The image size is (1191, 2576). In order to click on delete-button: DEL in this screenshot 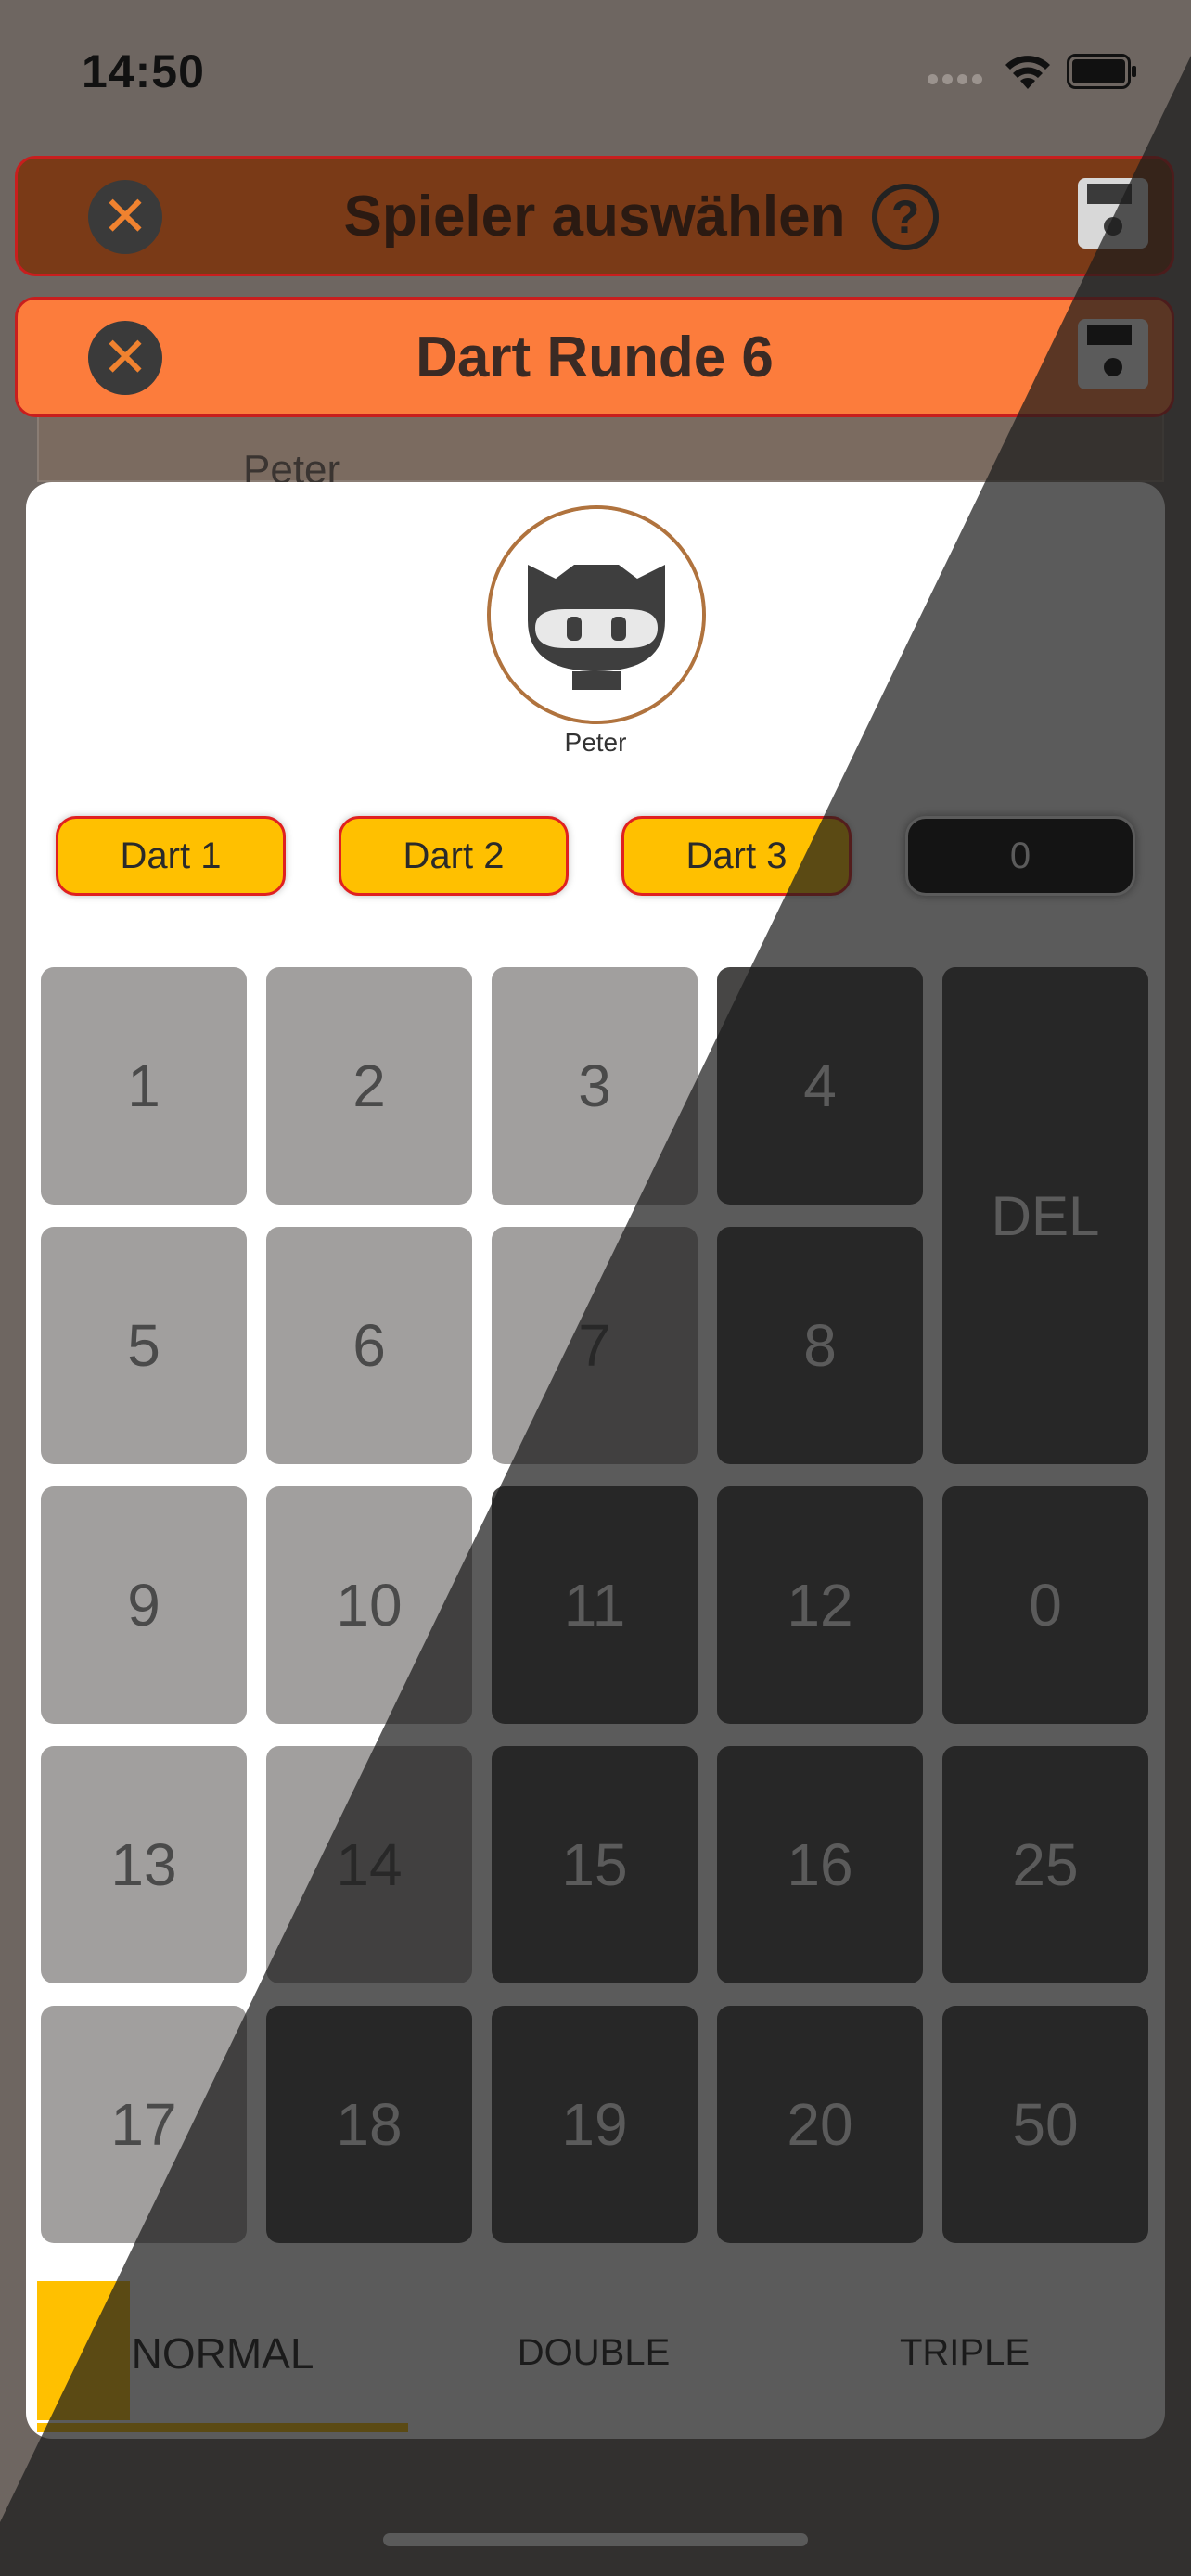, I will do `click(1045, 1216)`.